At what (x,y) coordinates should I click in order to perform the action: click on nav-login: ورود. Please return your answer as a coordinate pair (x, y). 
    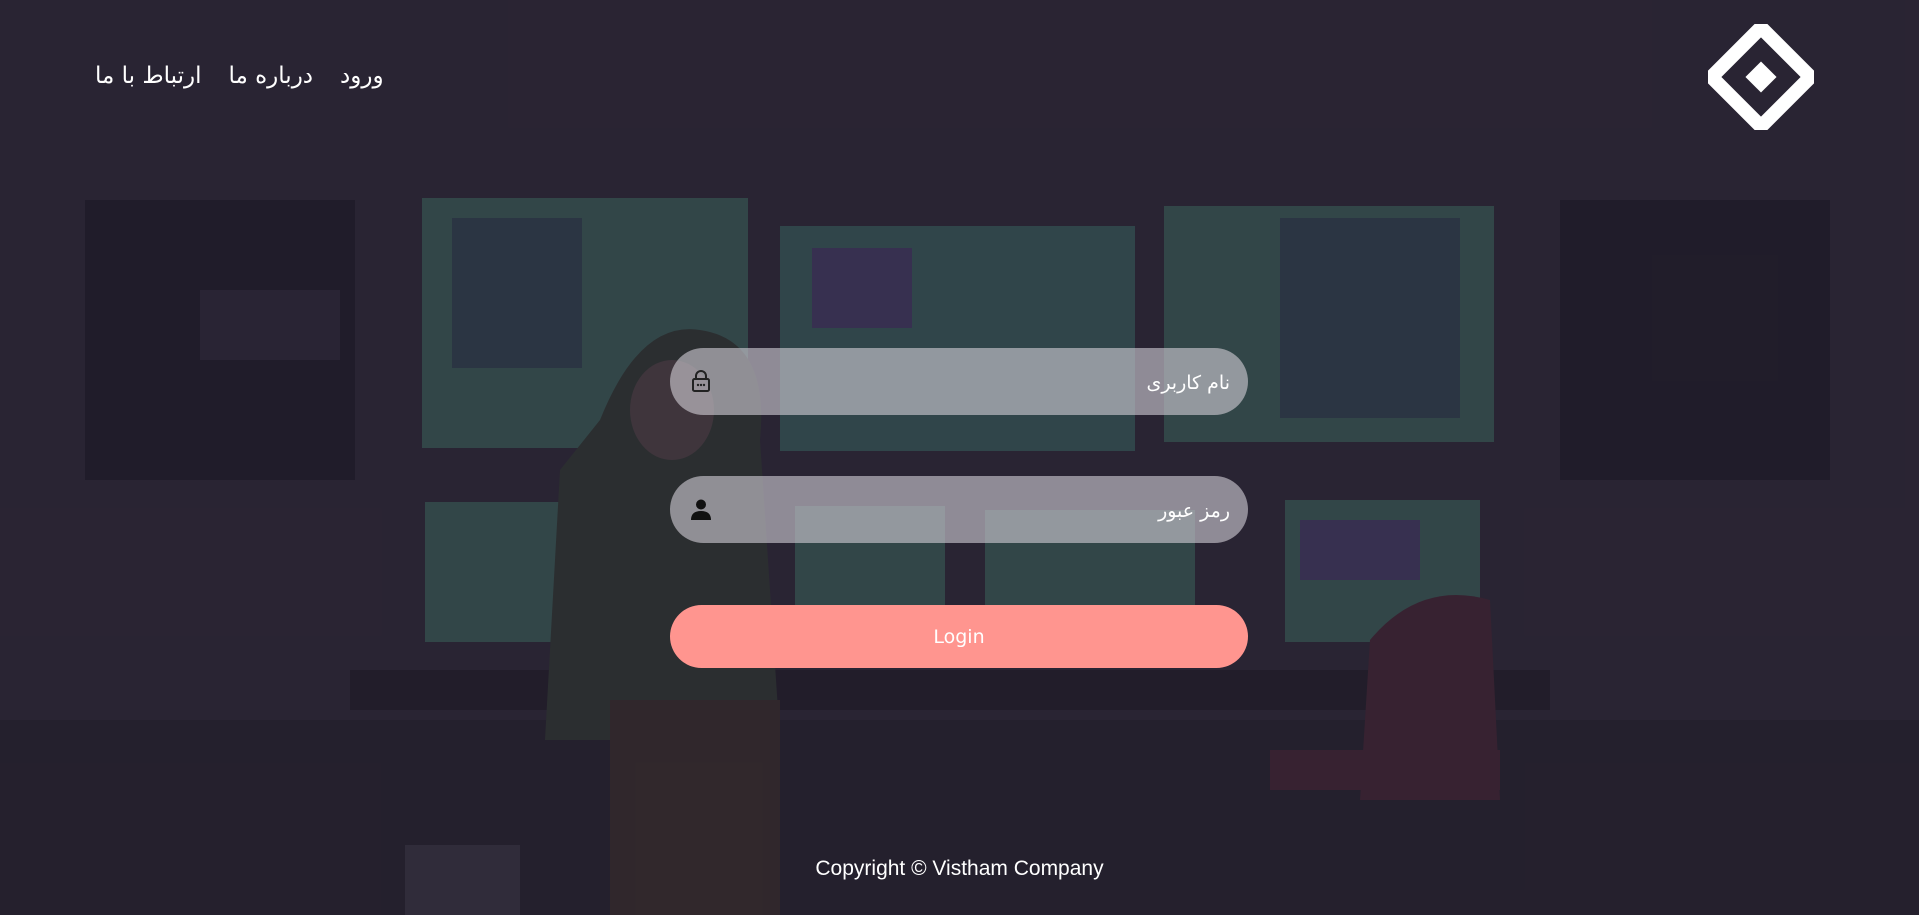
    Looking at the image, I should click on (362, 76).